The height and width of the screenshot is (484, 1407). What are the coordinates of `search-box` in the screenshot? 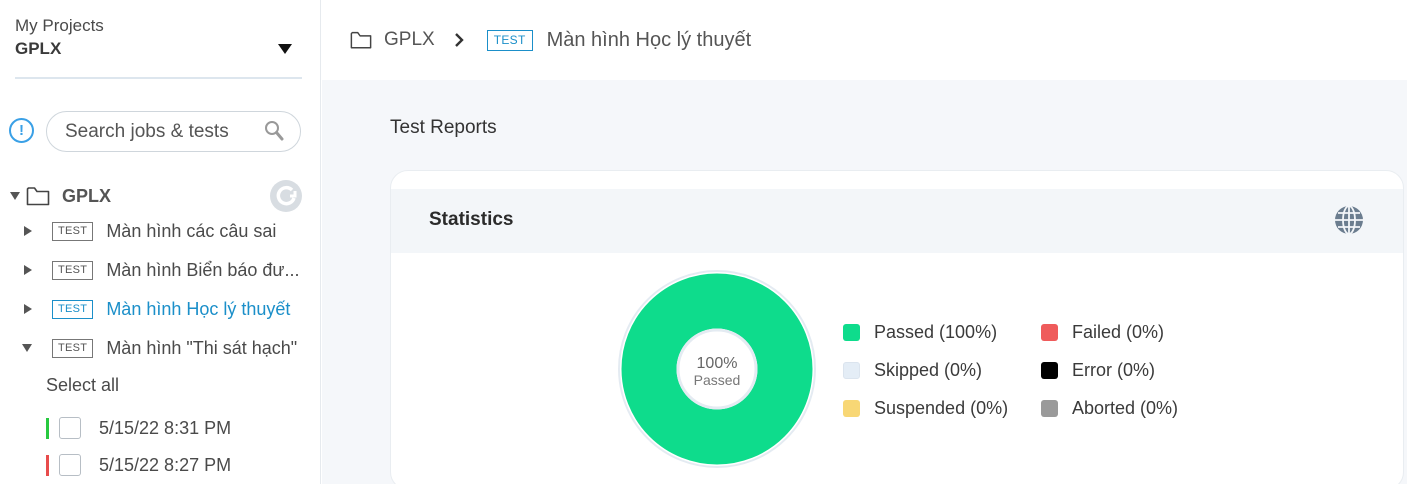 It's located at (173, 131).